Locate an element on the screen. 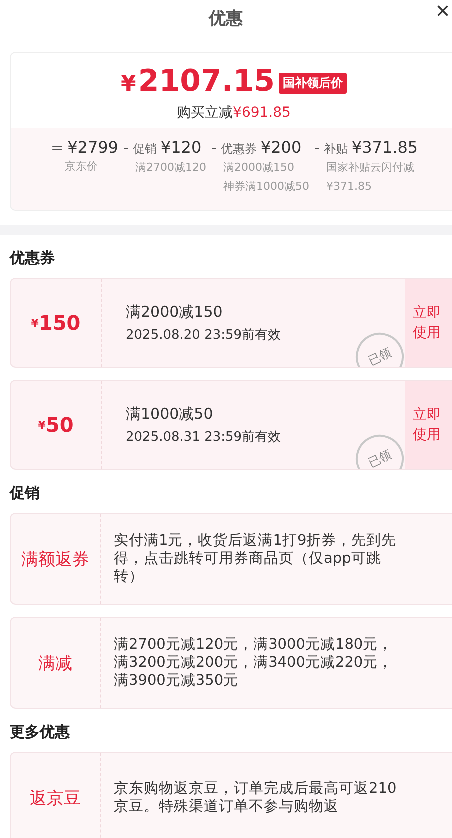 The height and width of the screenshot is (838, 452). promotion-description: 实付满1元，收货后返满1打9折券，先到先得，点击跳转可用券商品页（仅app可跳转） is located at coordinates (255, 559).